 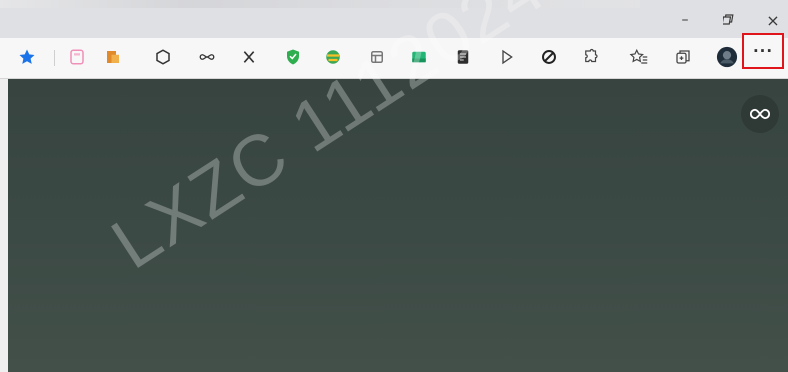 I want to click on blurred-tab-strip, so click(x=320, y=4).